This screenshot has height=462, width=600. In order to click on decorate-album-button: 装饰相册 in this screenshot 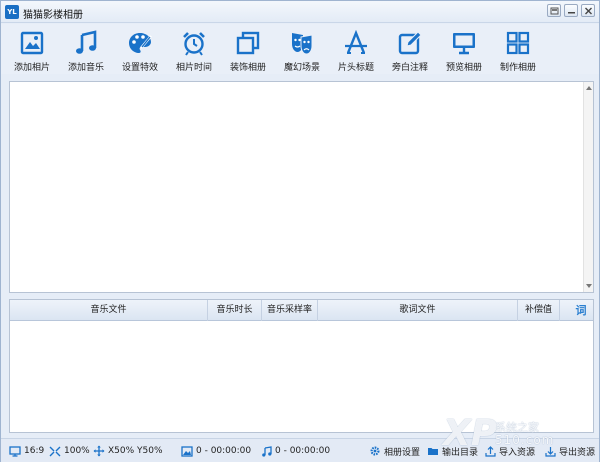, I will do `click(248, 50)`.